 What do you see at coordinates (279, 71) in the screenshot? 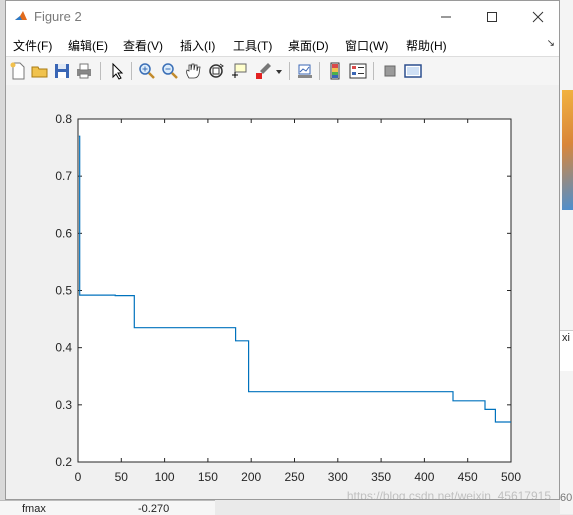
I see `brush-dropdown-icon` at bounding box center [279, 71].